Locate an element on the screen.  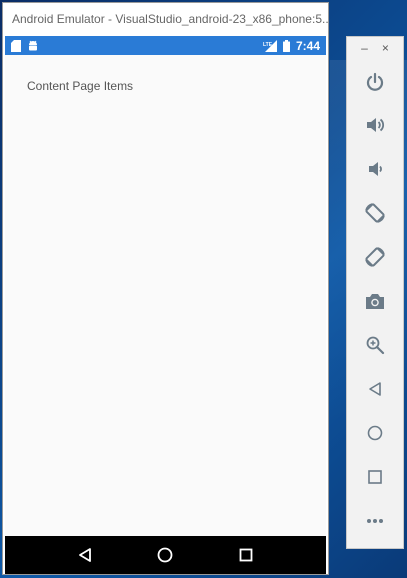
android-navigation-bar is located at coordinates (165, 555).